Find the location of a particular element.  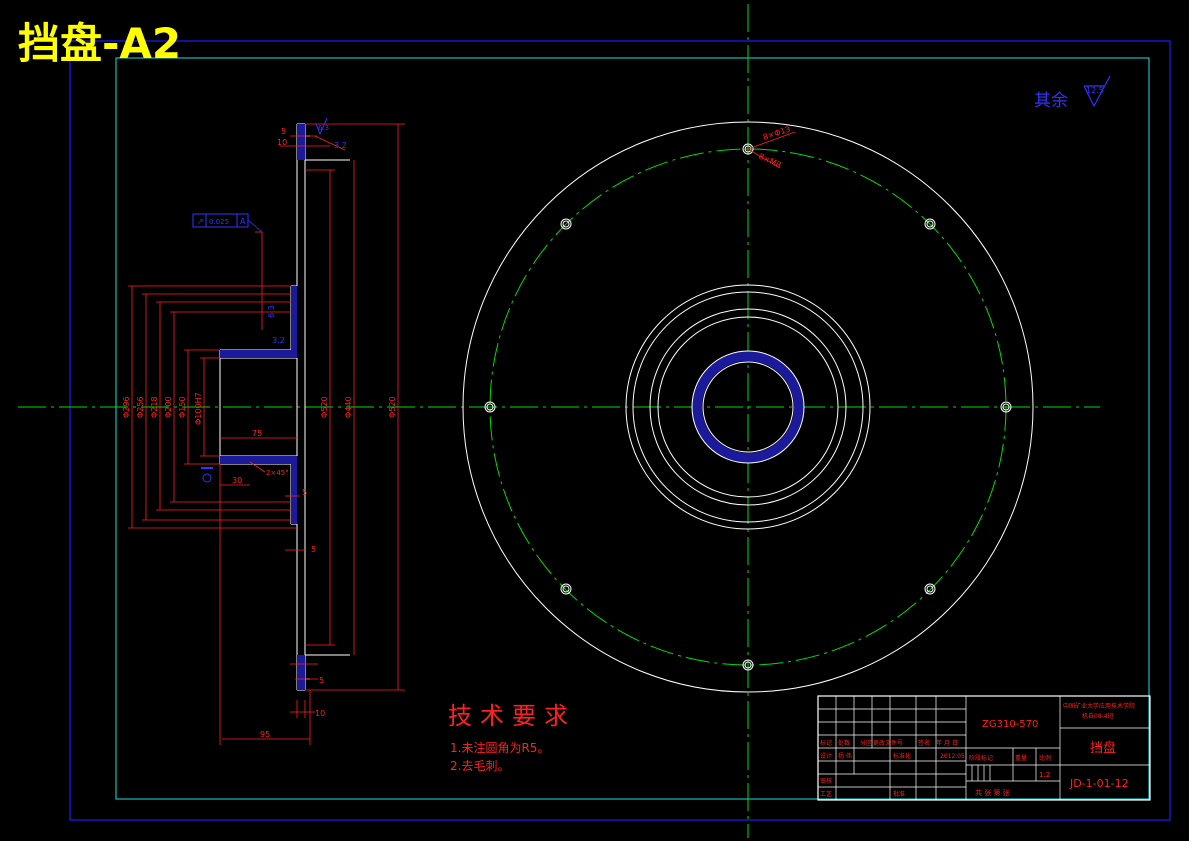

sheet-title: 挡盘-A2 is located at coordinates (99, 43).